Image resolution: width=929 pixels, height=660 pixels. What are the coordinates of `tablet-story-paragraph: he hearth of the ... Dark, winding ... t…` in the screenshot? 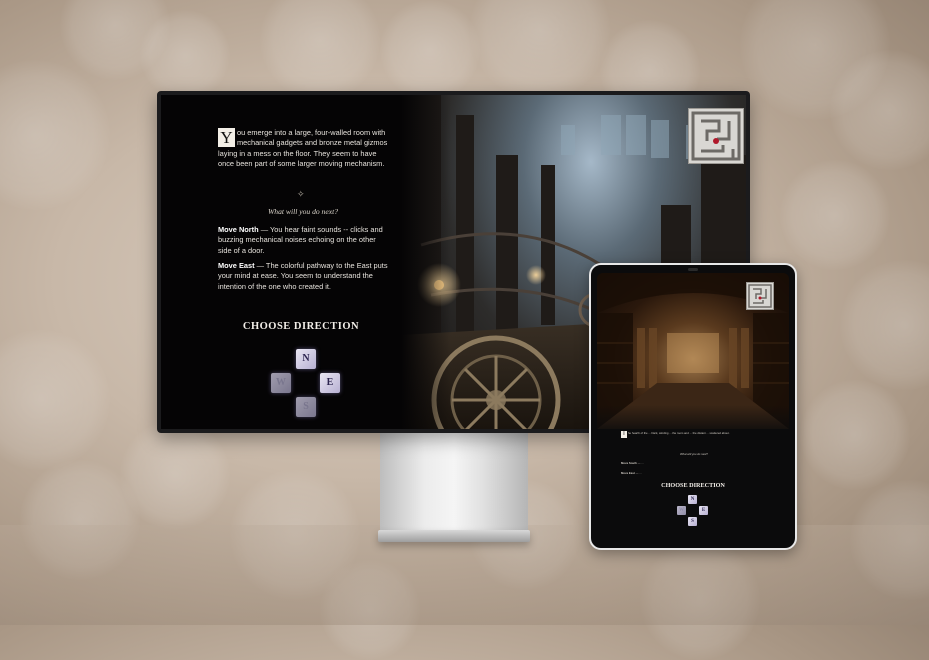 It's located at (679, 433).